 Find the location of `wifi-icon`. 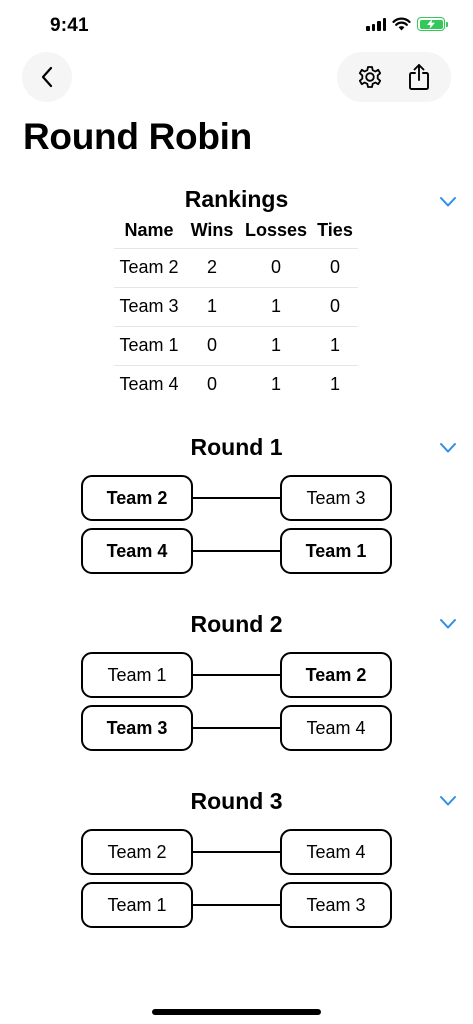

wifi-icon is located at coordinates (401, 24).